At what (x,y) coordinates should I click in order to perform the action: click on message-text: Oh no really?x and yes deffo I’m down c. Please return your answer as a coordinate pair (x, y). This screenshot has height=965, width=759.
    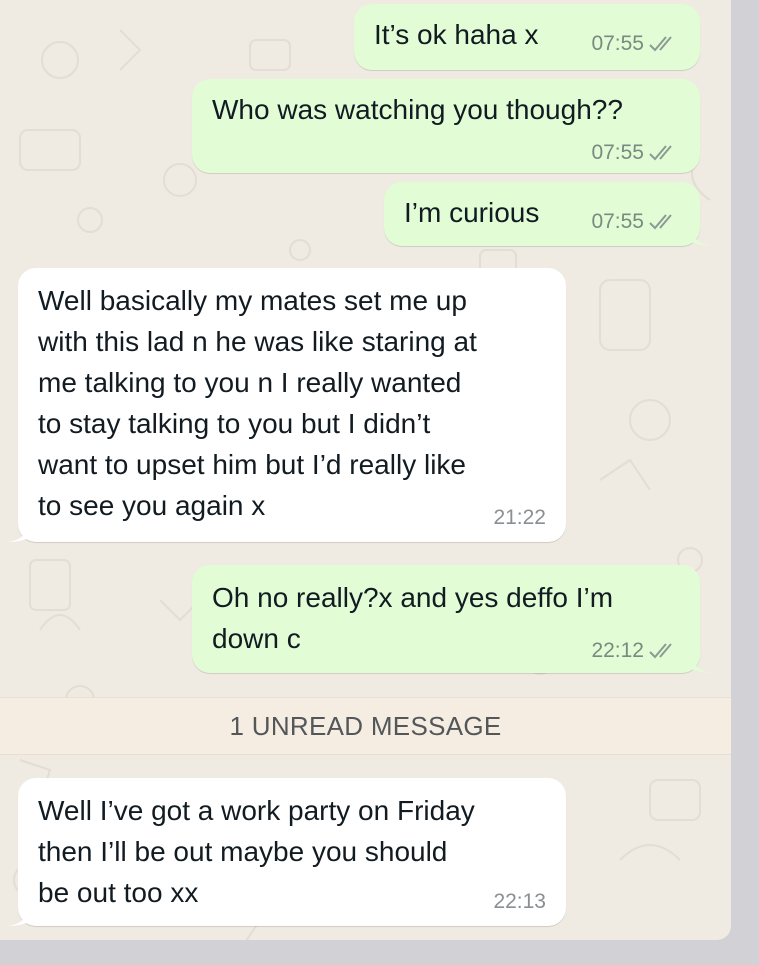
    Looking at the image, I should click on (413, 618).